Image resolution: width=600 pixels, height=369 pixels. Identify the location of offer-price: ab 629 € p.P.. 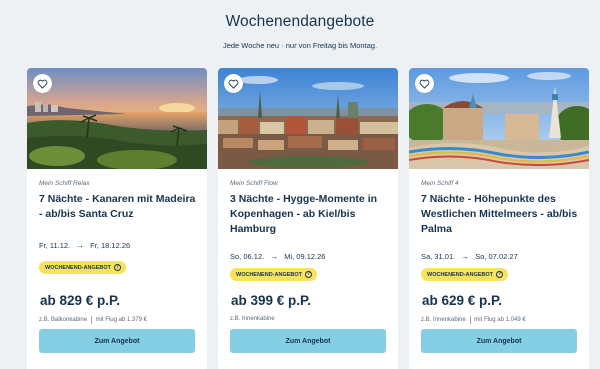
(462, 300).